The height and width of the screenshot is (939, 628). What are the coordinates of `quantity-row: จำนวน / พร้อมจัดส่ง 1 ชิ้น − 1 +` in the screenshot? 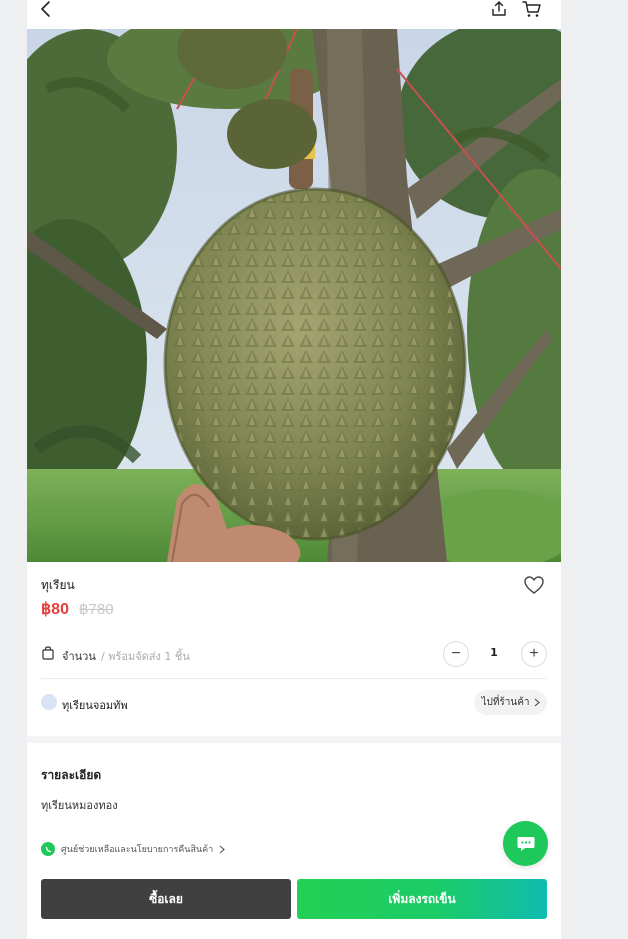 It's located at (294, 654).